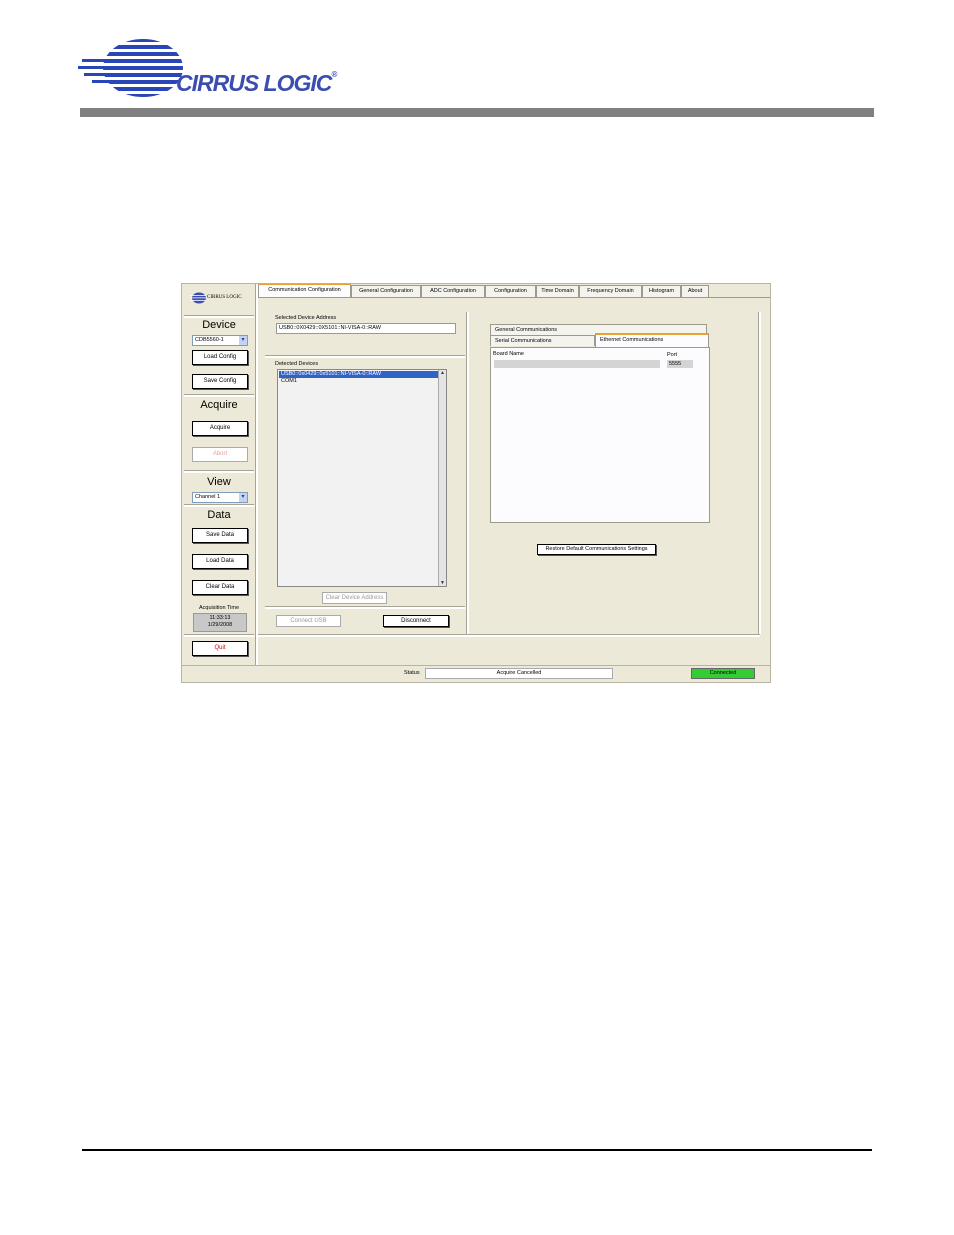 Image resolution: width=954 pixels, height=1235 pixels. I want to click on connection-indicator: Connected, so click(723, 673).